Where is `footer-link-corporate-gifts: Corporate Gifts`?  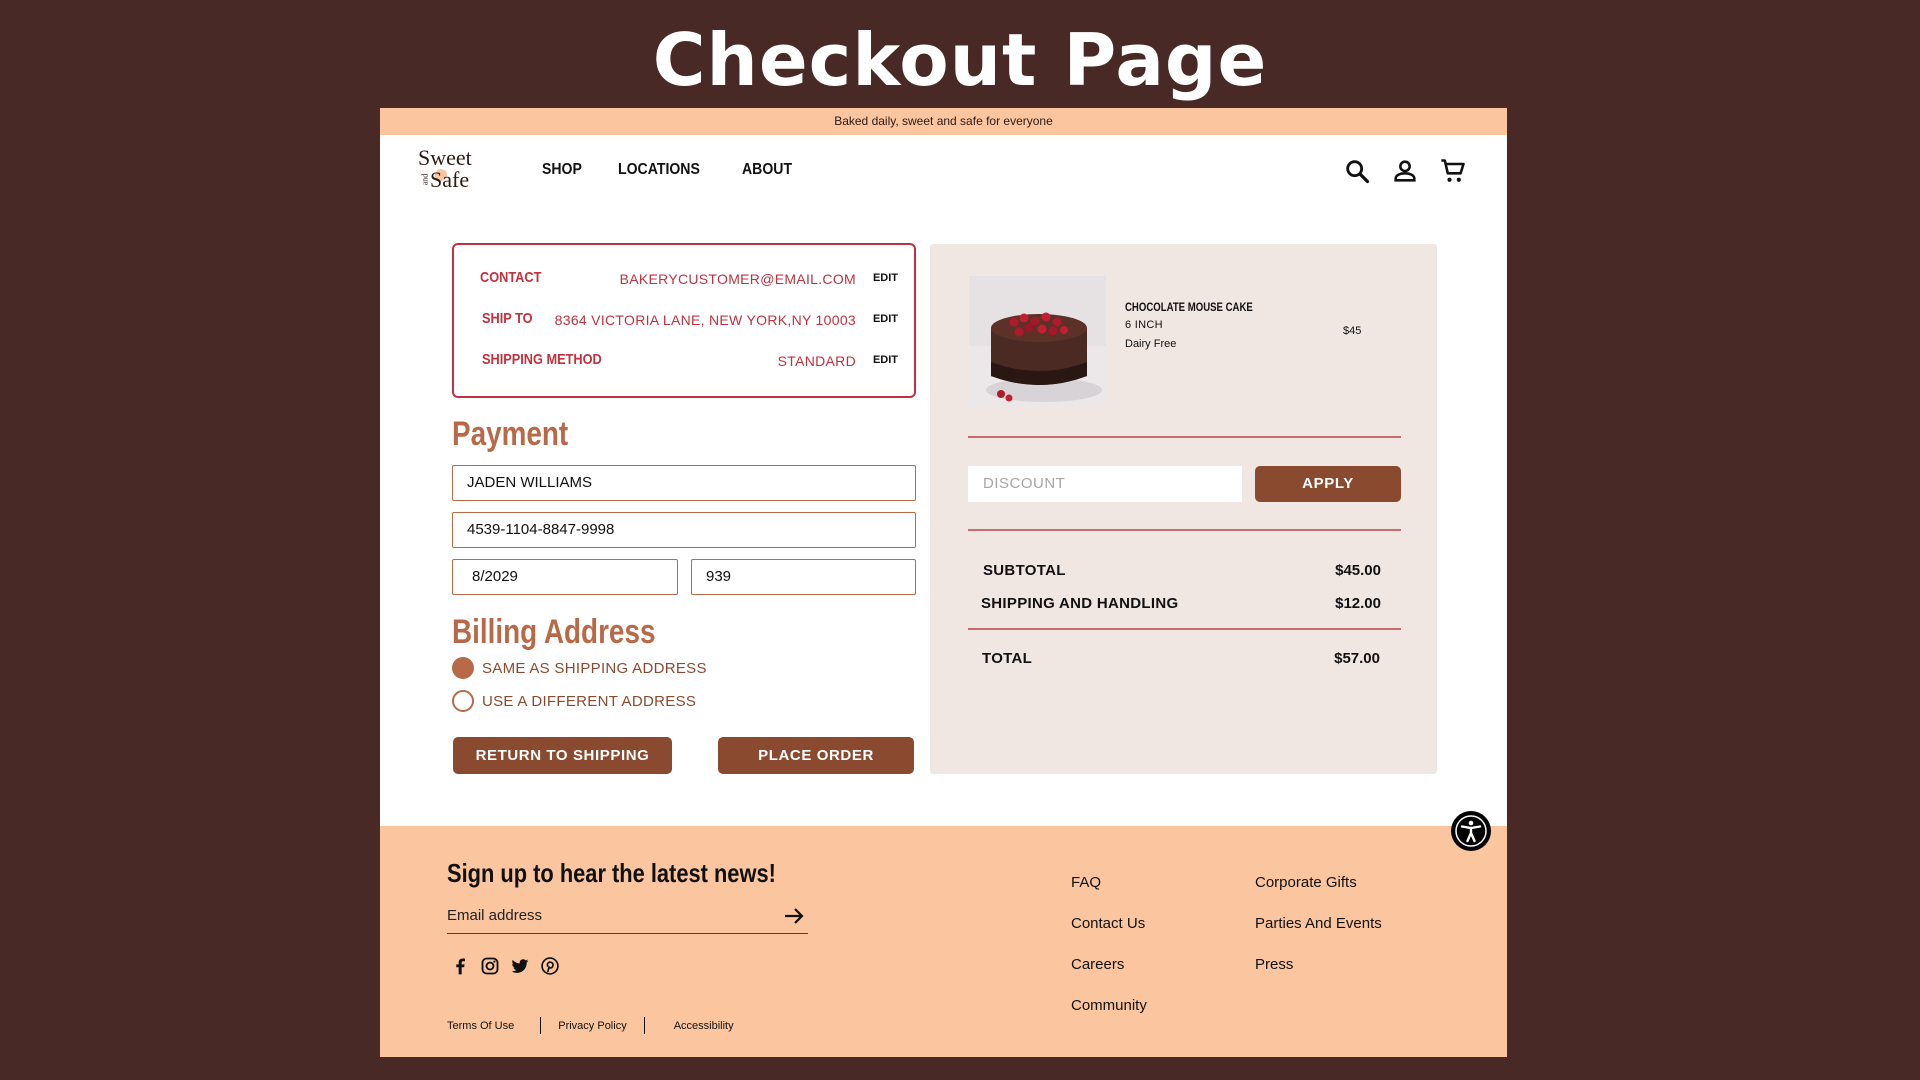
footer-link-corporate-gifts: Corporate Gifts is located at coordinates (1318, 883).